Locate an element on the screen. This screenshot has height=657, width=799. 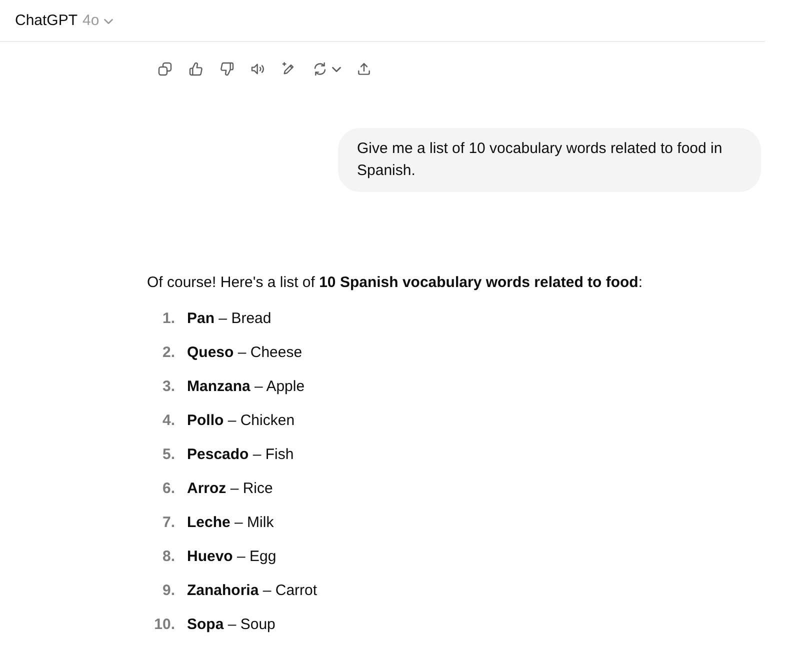
list-number: 10. is located at coordinates (164, 625).